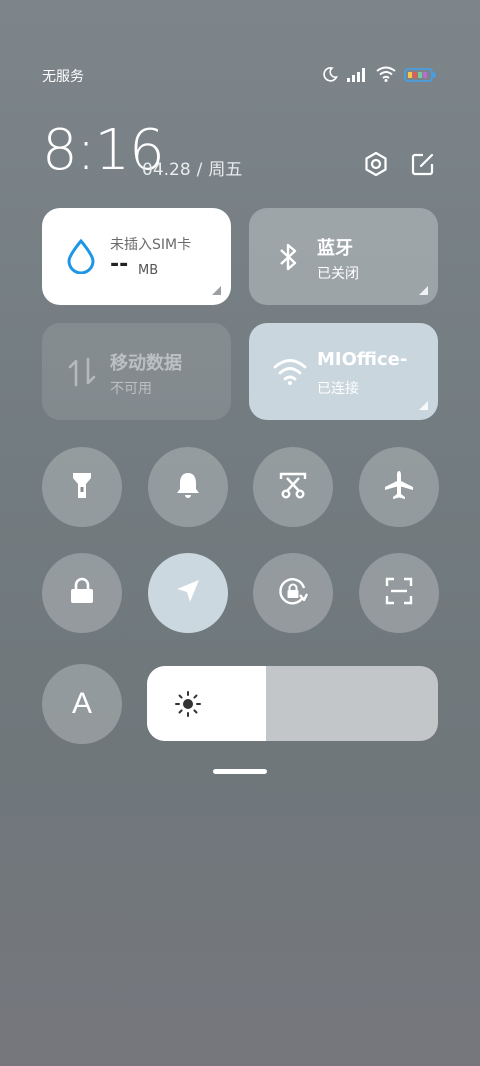 This screenshot has height=1066, width=480. Describe the element at coordinates (136, 256) in the screenshot. I see `data-usage-tile: 未插入SIM卡 -- MB` at that location.